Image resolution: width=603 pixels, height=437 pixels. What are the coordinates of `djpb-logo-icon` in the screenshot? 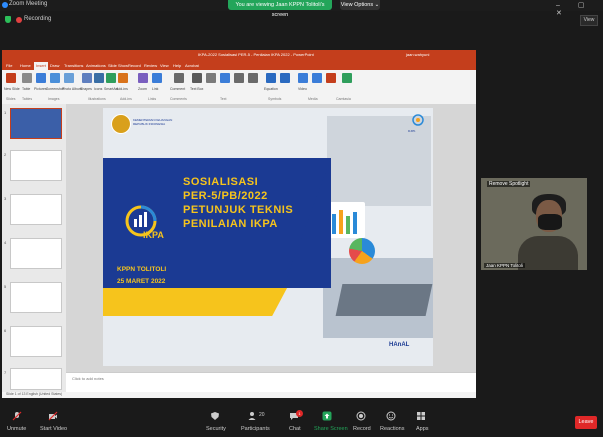 It's located at (418, 120).